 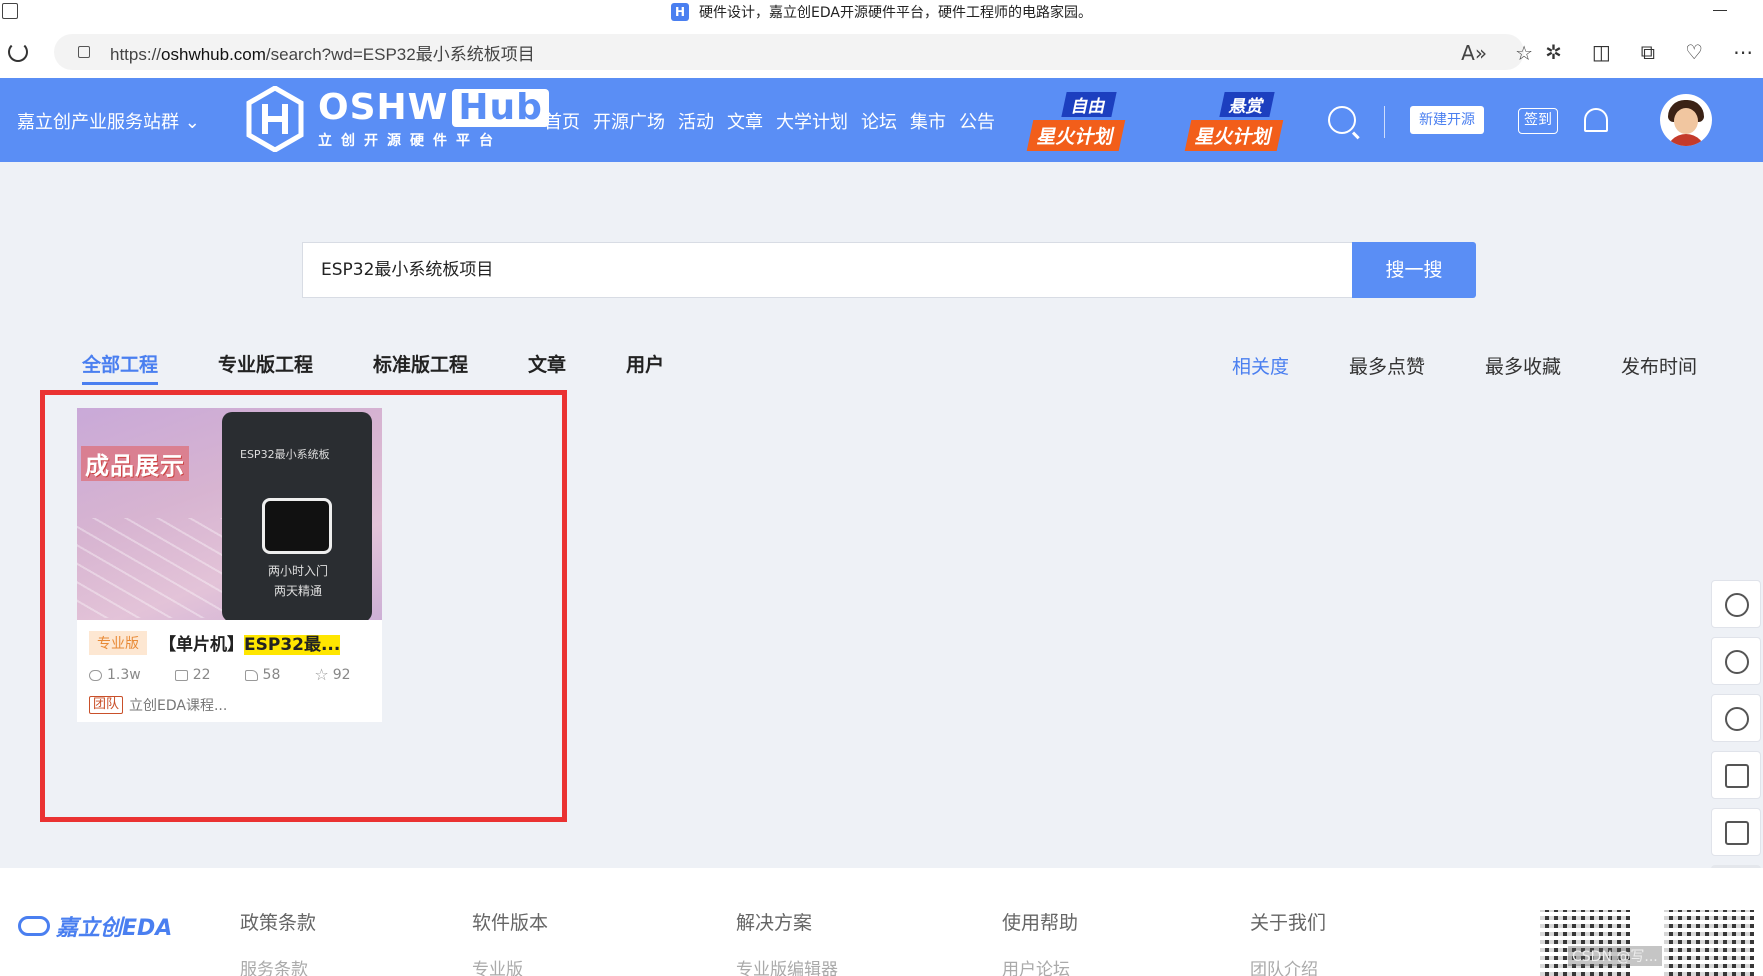 I want to click on browser-titlebar: H 硬件设计，嘉立创EDA开源硬件平台，硬件工程师的电路家园。, so click(x=881, y=12).